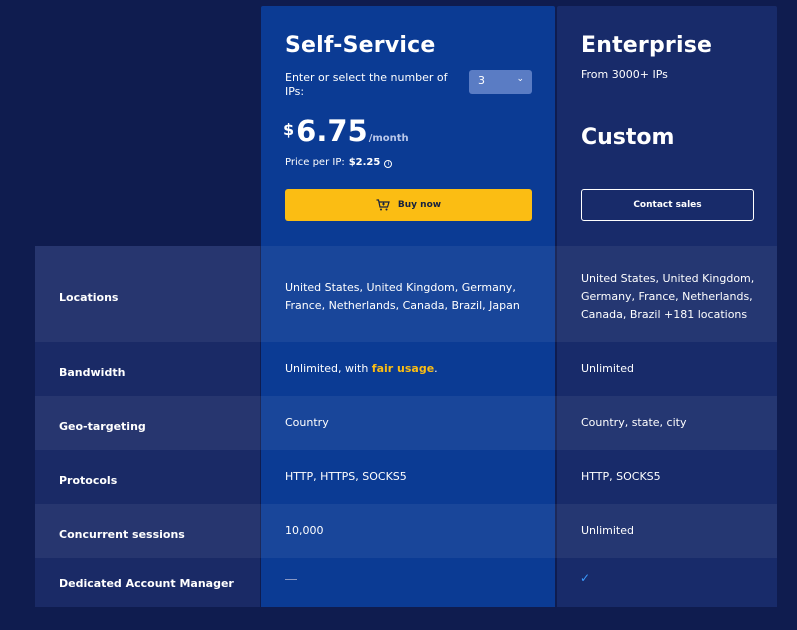 Image resolution: width=797 pixels, height=630 pixels. I want to click on self-protocols: HTTP, HTTPS, SOCKS5, so click(346, 476).